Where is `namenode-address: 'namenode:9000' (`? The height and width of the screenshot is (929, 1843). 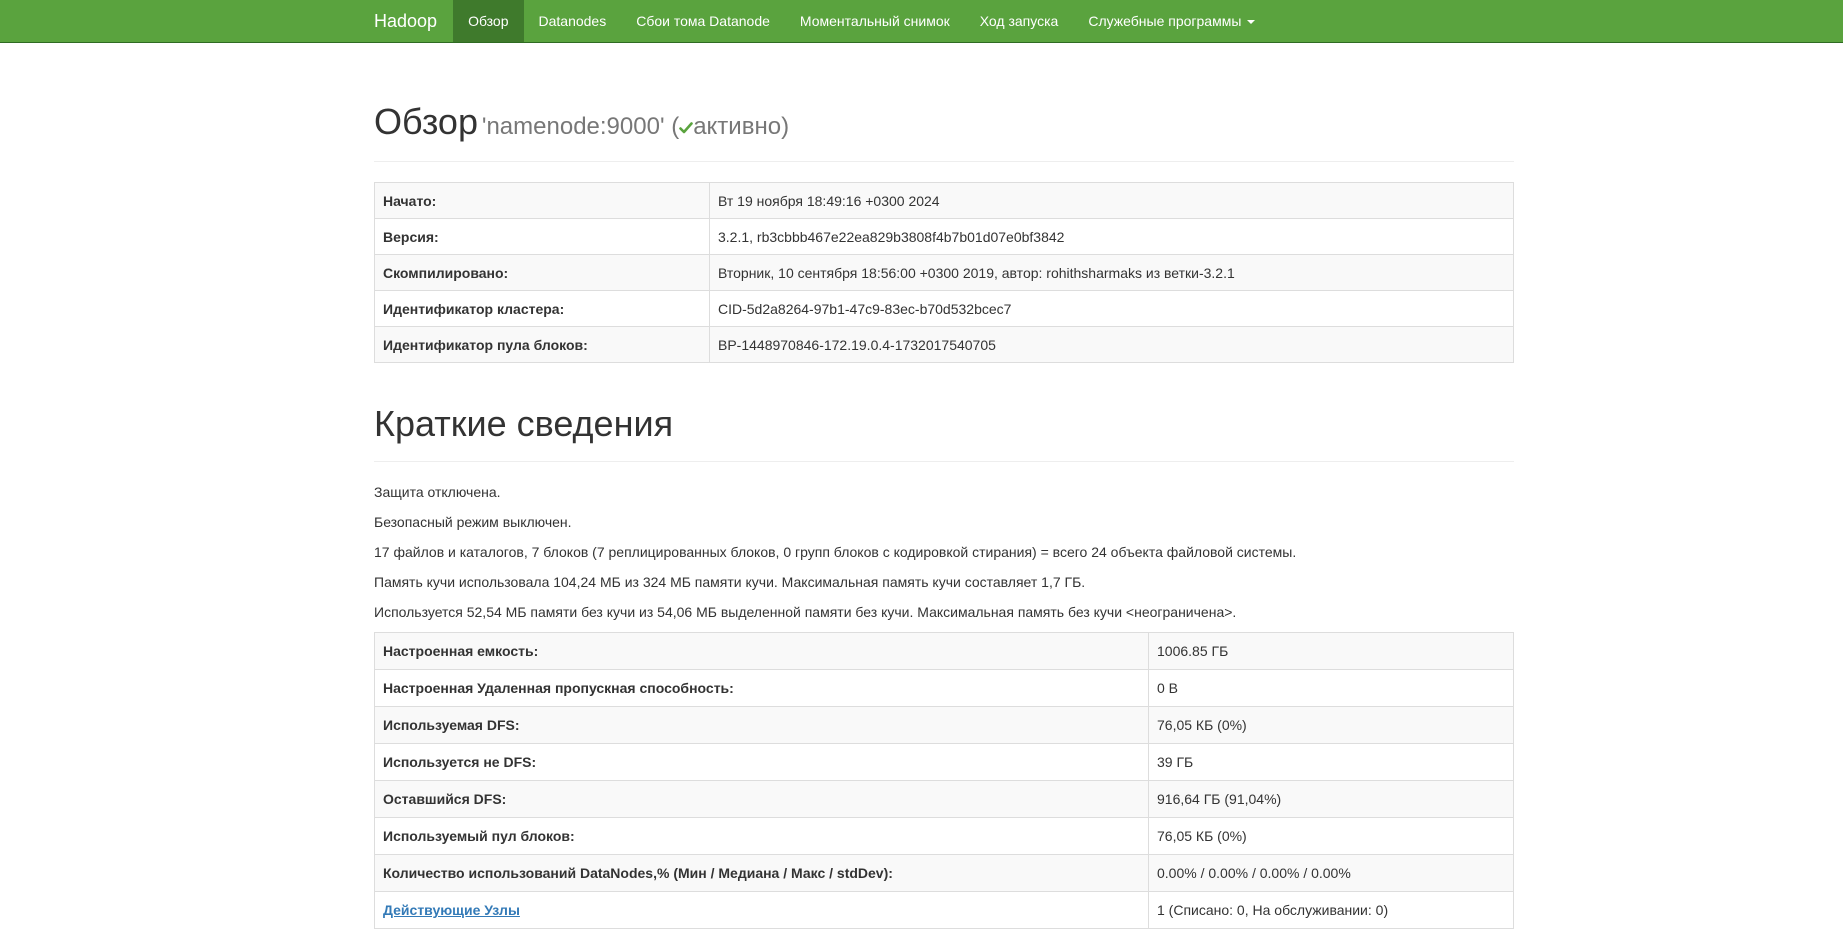
namenode-address: 'namenode:9000' ( is located at coordinates (580, 126).